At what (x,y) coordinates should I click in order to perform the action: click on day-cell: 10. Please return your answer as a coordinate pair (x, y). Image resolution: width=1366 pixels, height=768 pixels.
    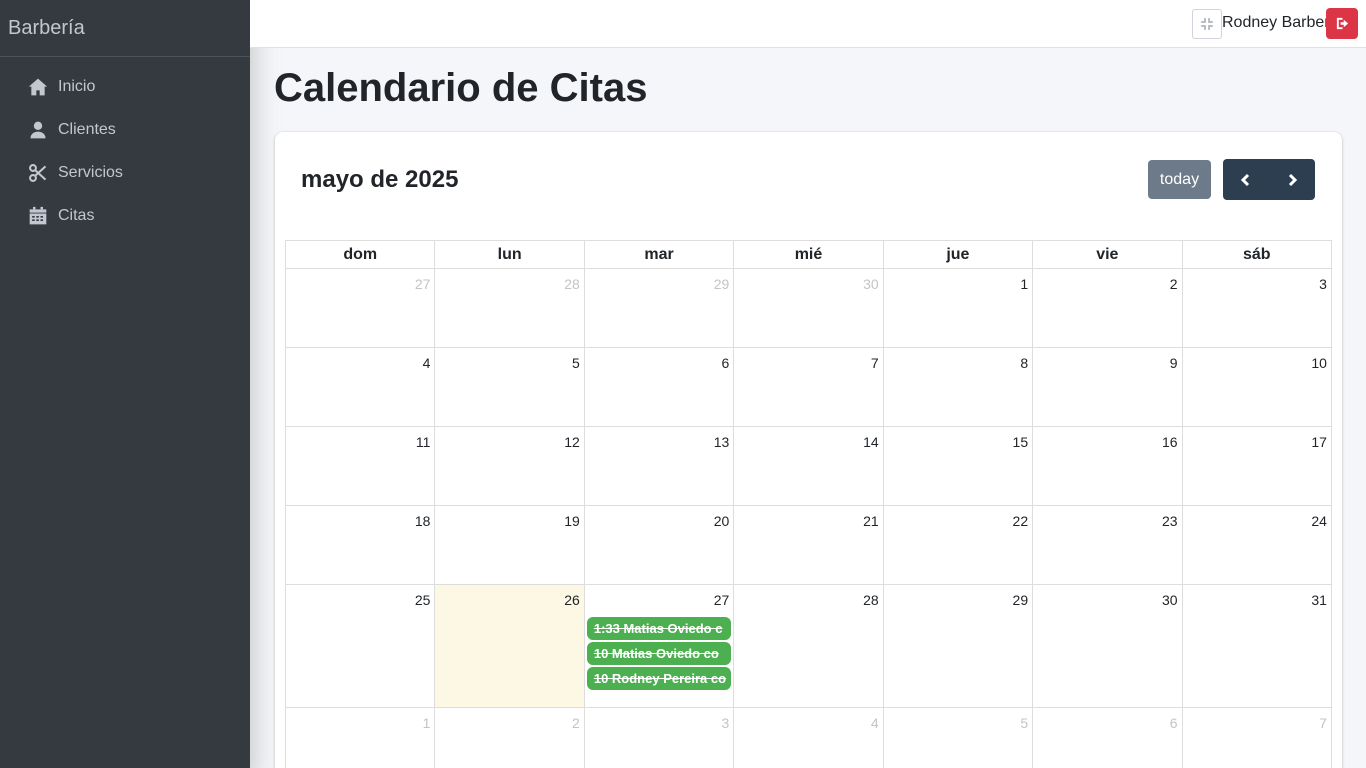
    Looking at the image, I should click on (1257, 387).